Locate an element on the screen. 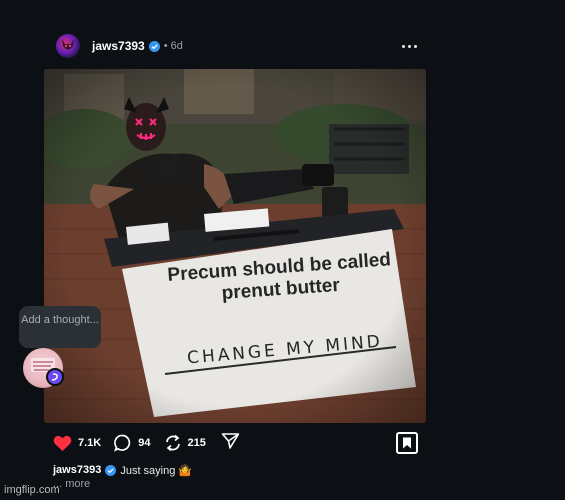 This screenshot has width=565, height=500. bookmark-icon is located at coordinates (407, 443).